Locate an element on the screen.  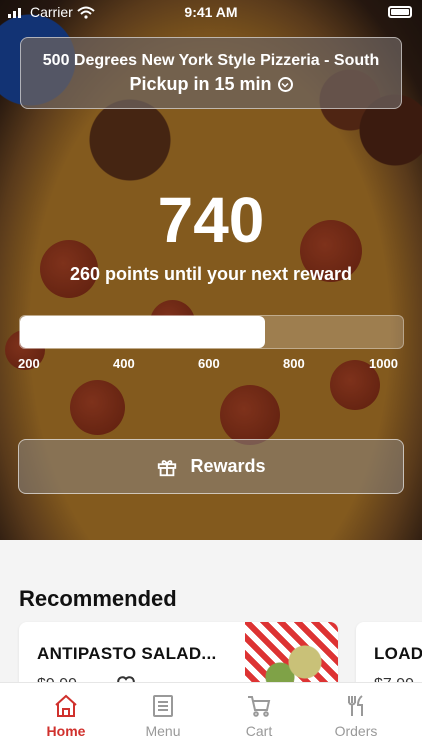
tick-label: 400 is located at coordinates (124, 363).